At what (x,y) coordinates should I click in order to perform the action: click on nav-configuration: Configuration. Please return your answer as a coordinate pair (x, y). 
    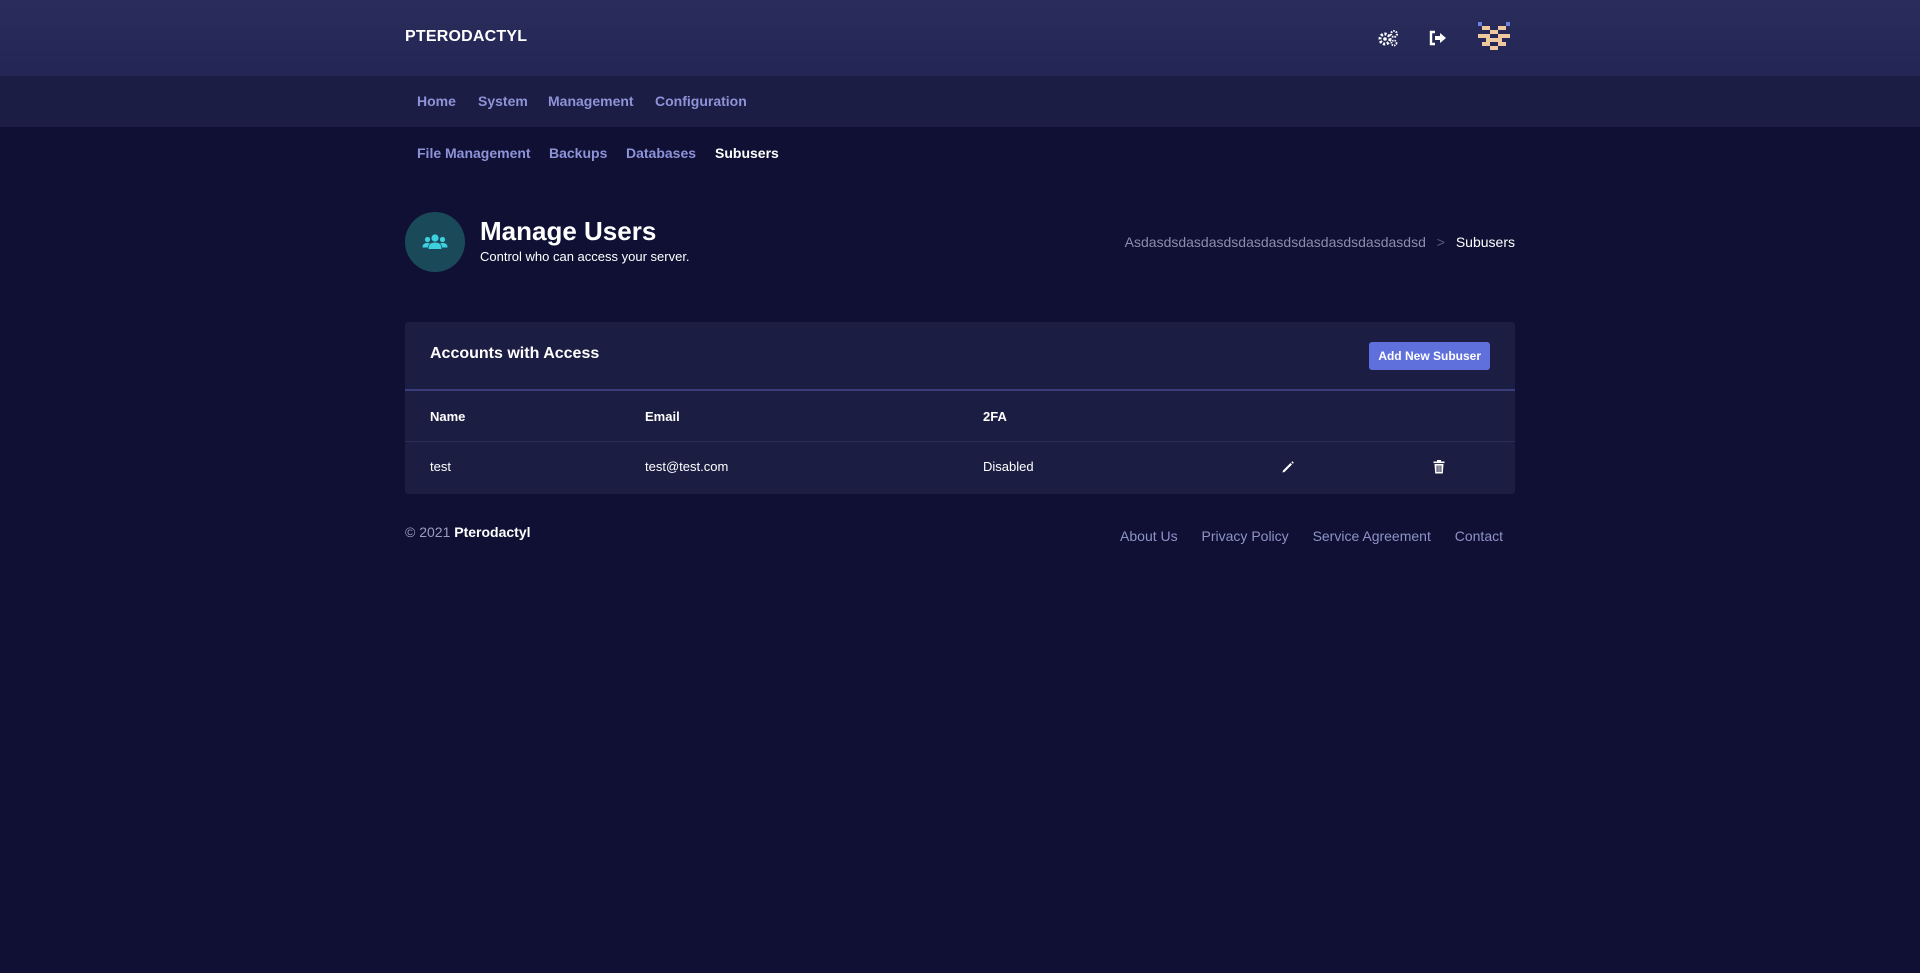
    Looking at the image, I should click on (701, 101).